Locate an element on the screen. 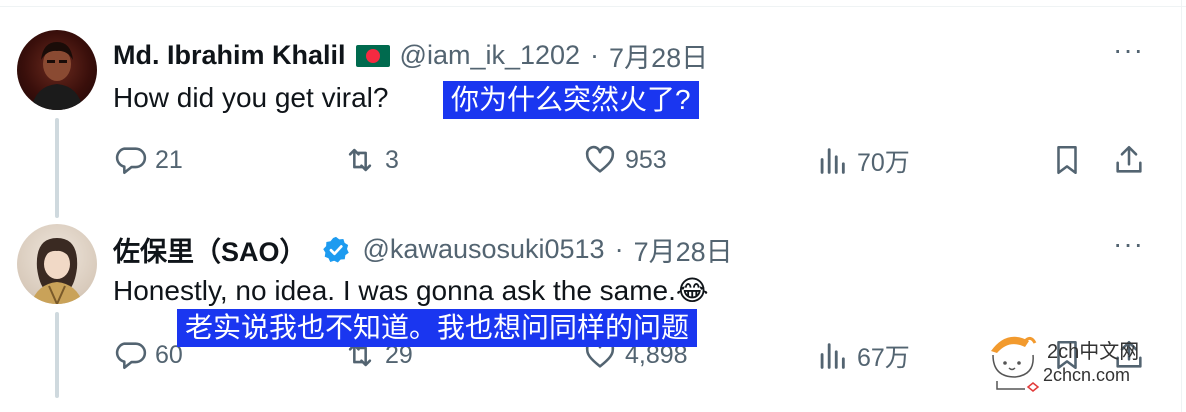  tweet-text: How did you get viral? is located at coordinates (251, 97).